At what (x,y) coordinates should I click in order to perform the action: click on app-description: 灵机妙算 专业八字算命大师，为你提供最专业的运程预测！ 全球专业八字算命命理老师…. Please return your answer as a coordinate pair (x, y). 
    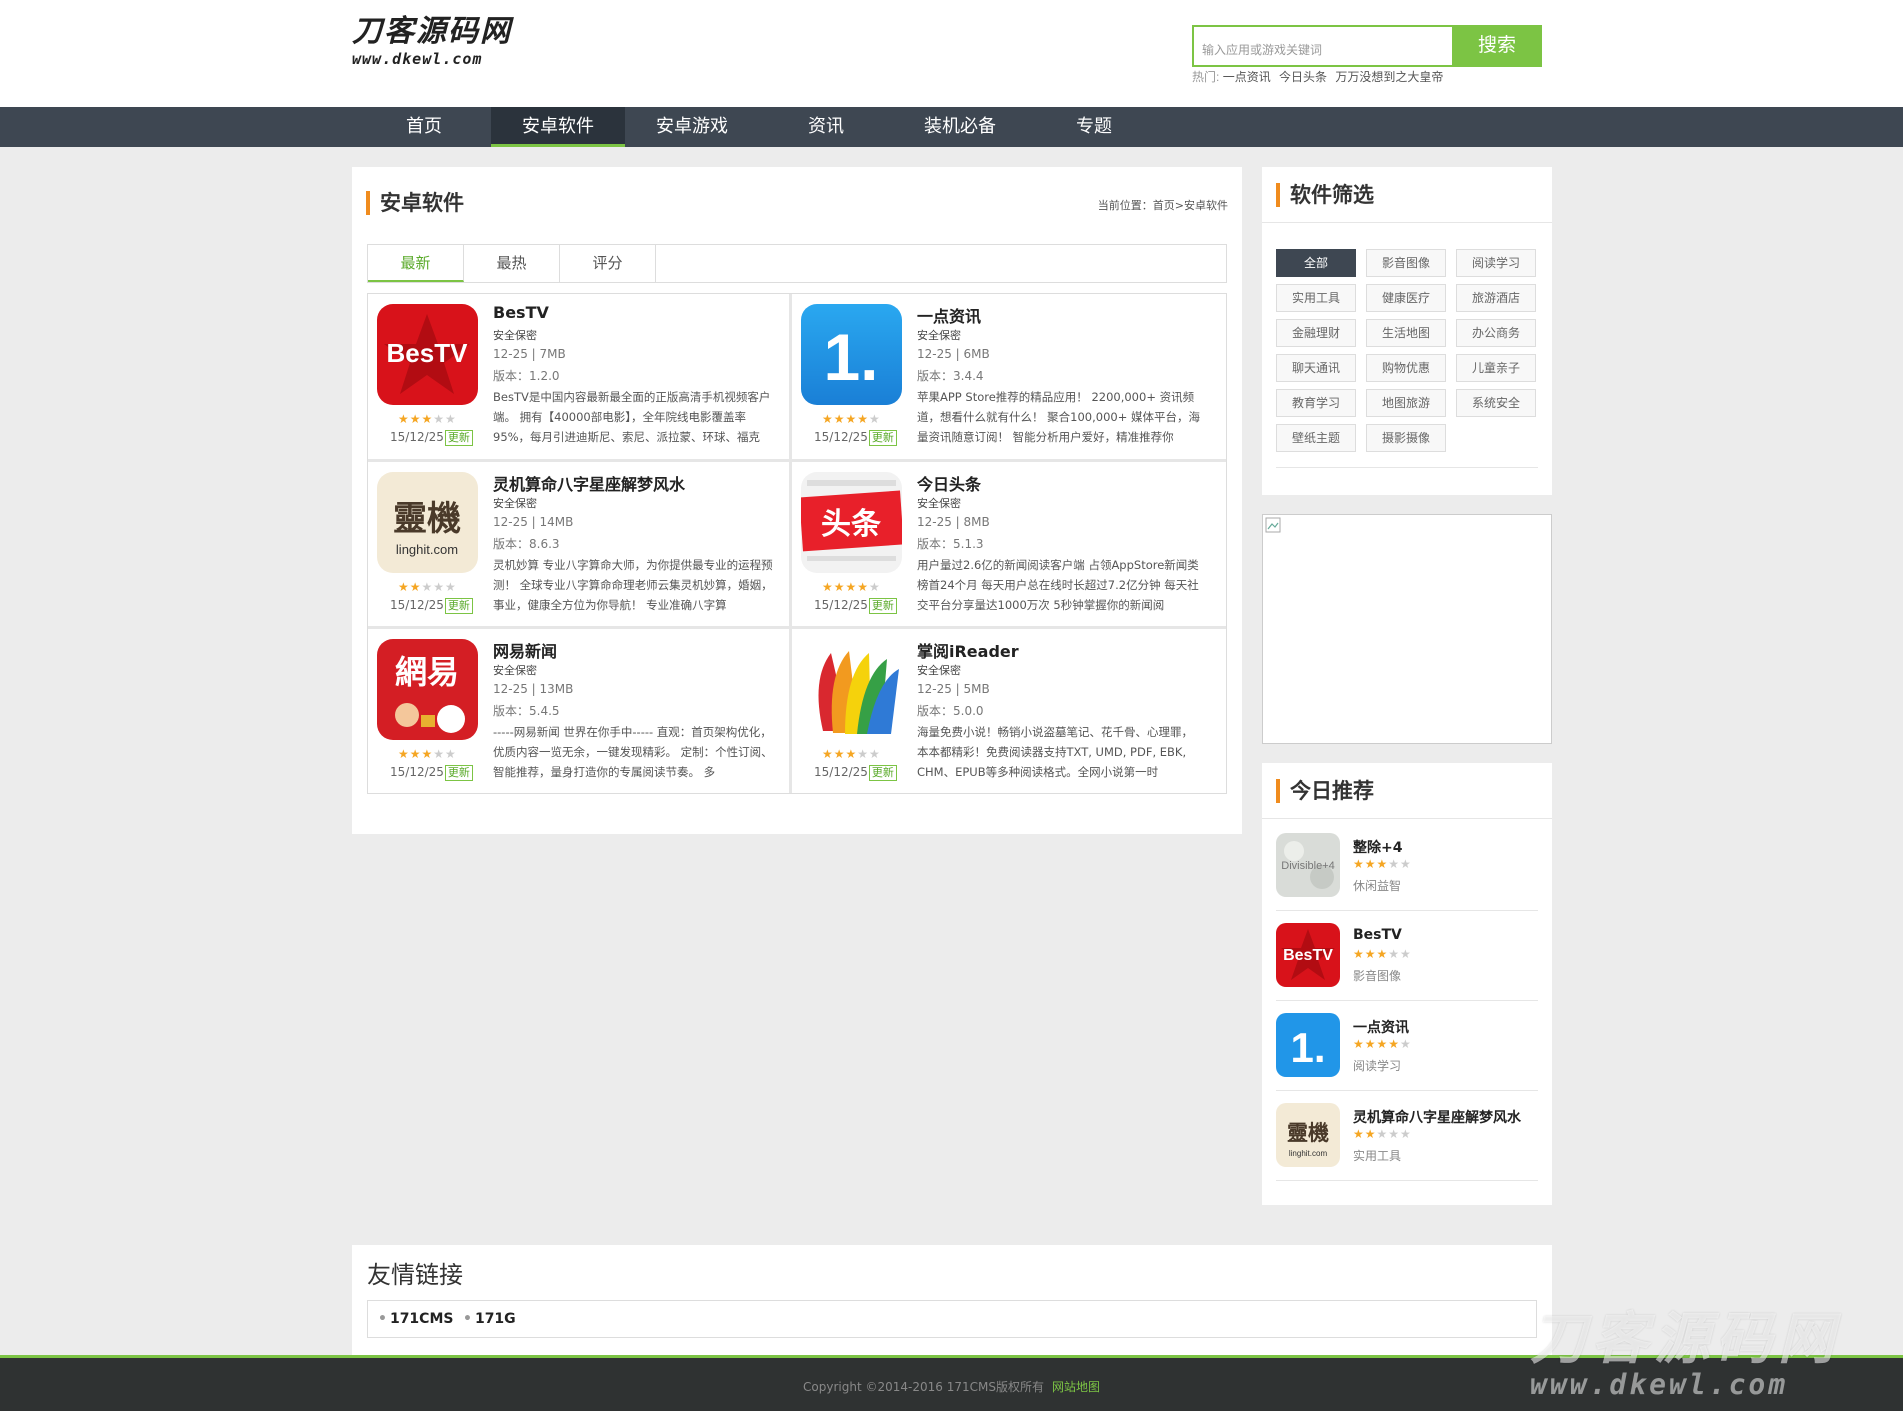
    Looking at the image, I should click on (633, 585).